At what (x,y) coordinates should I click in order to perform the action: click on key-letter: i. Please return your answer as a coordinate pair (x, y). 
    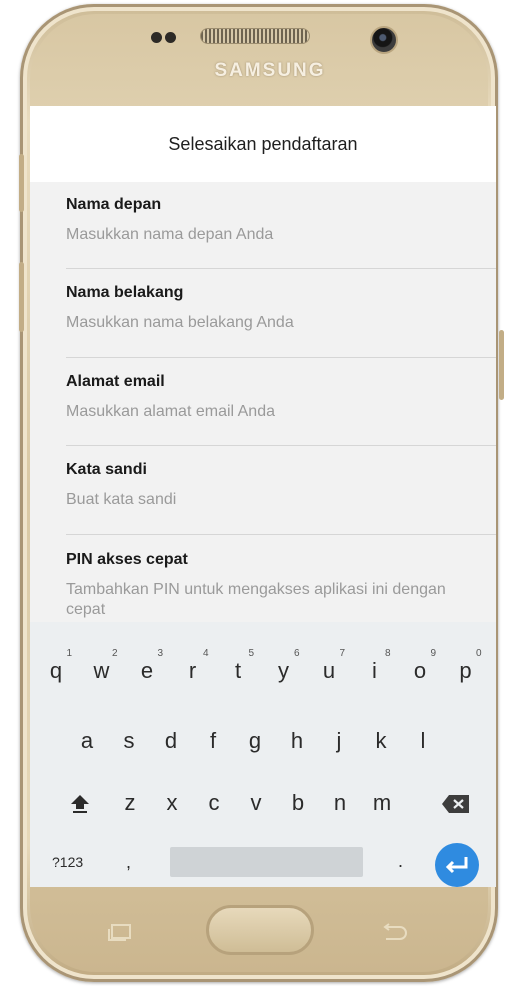
    Looking at the image, I should click on (374, 670).